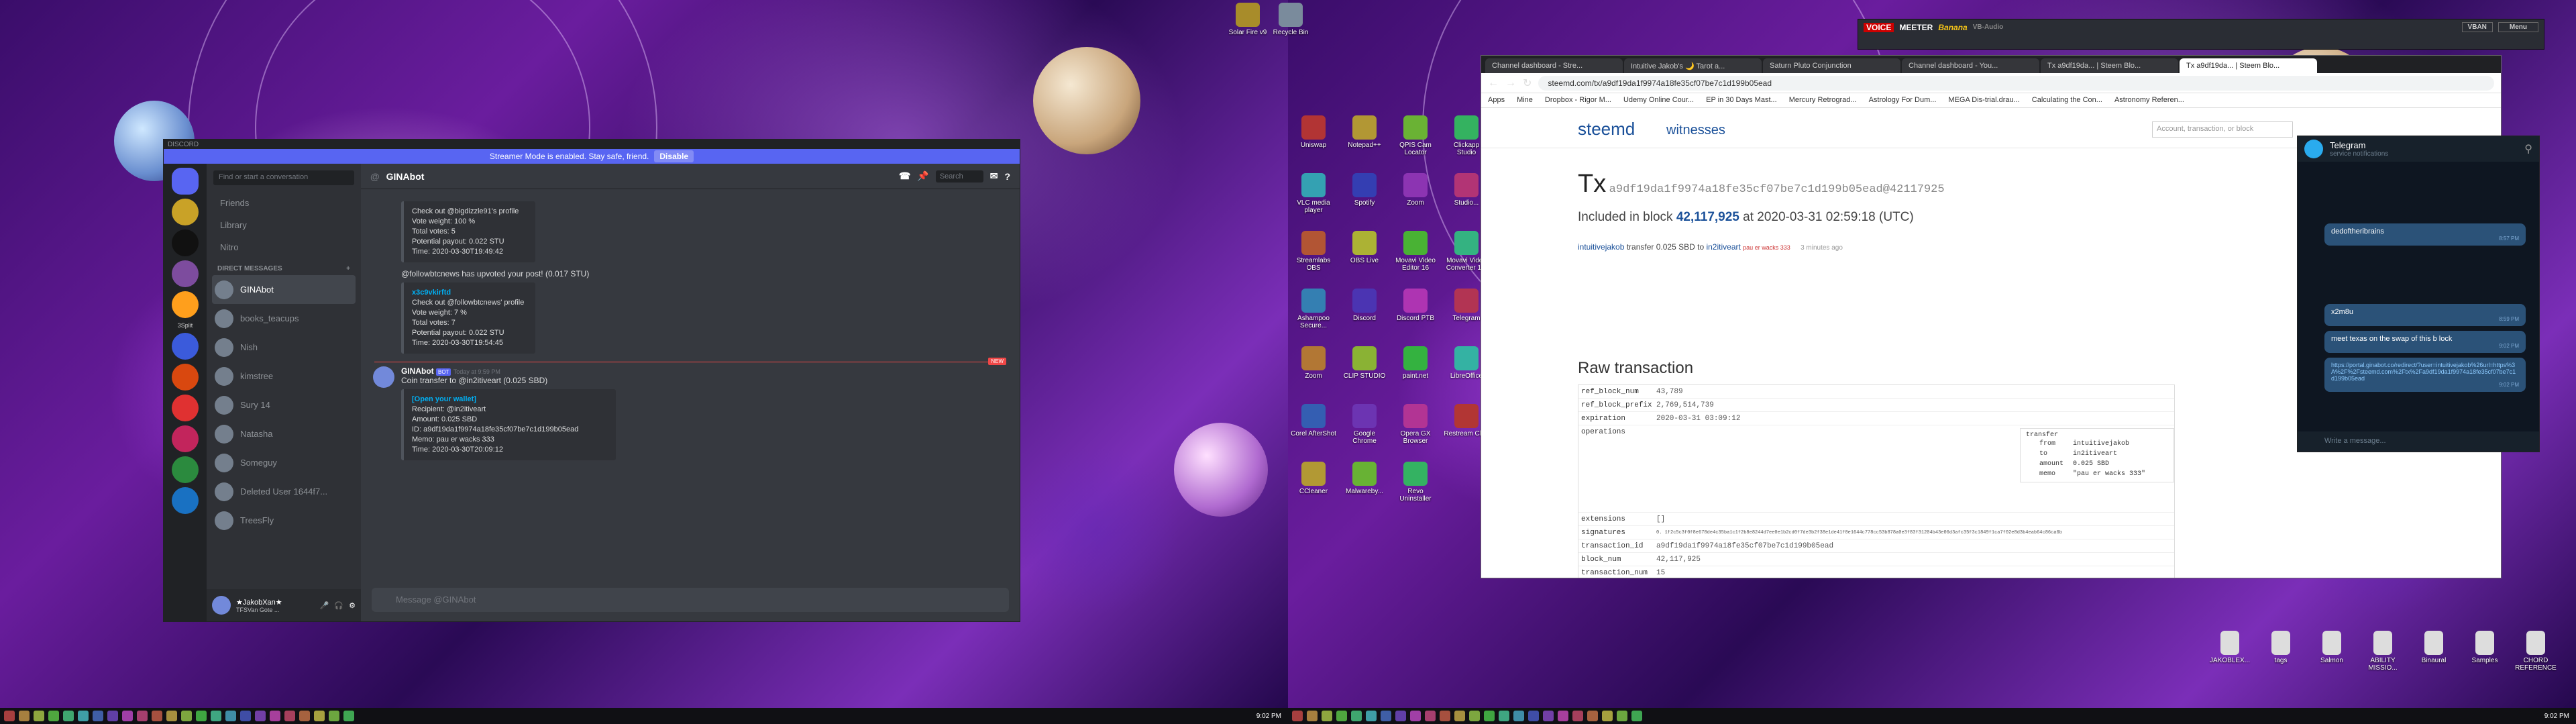 This screenshot has width=2576, height=724. I want to click on add-dm-icon: +, so click(348, 268).